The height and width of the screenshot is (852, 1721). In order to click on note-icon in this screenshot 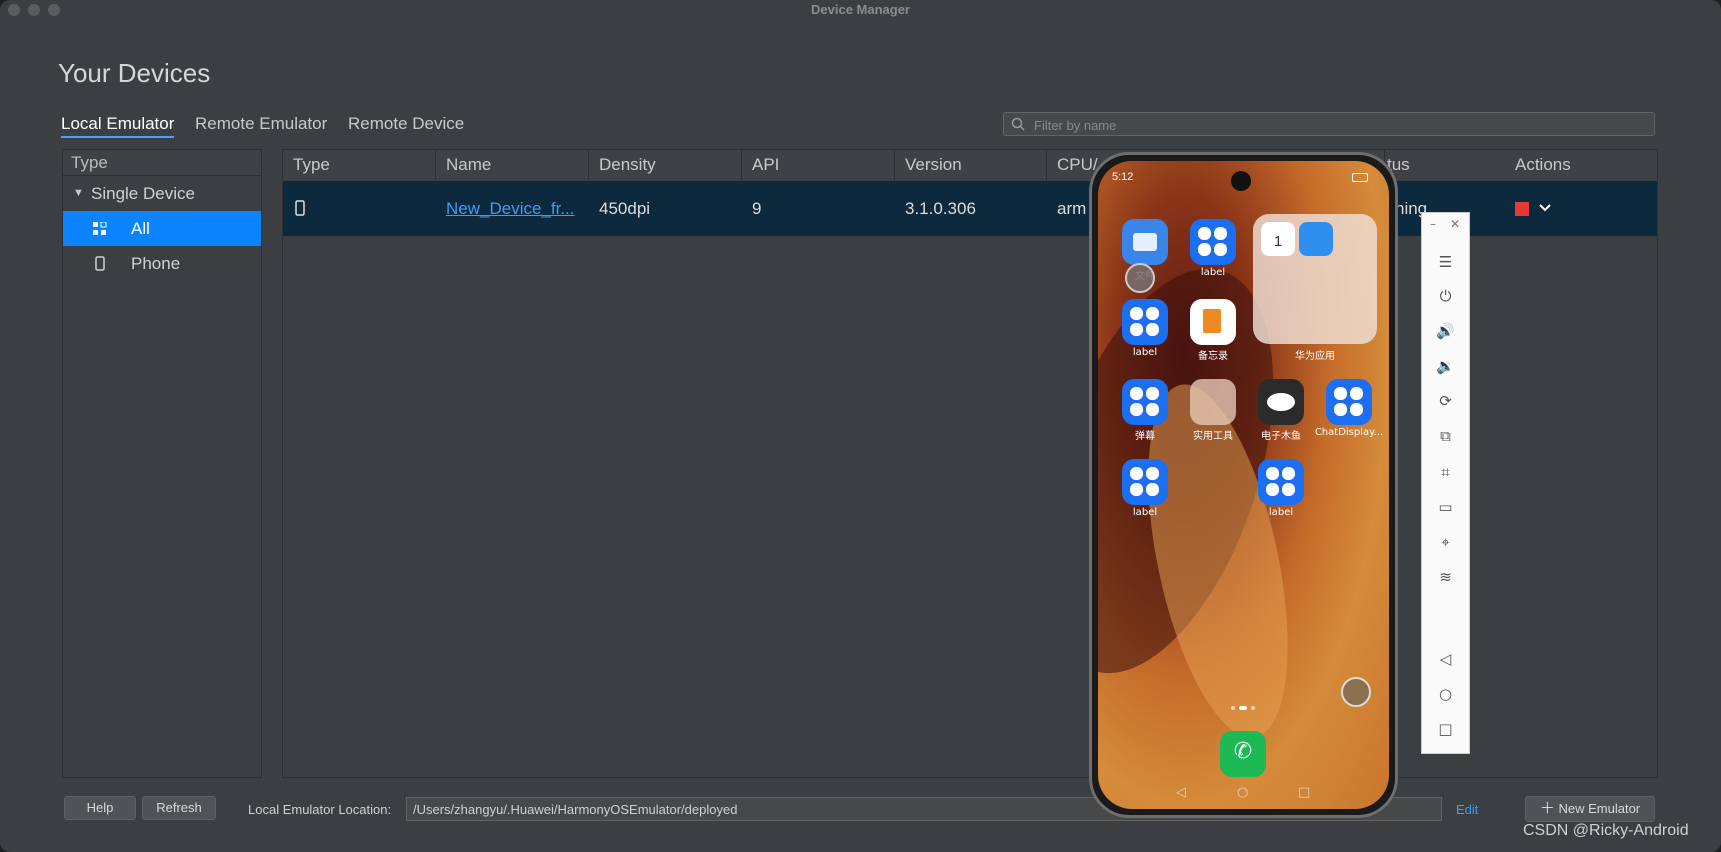, I will do `click(1212, 321)`.